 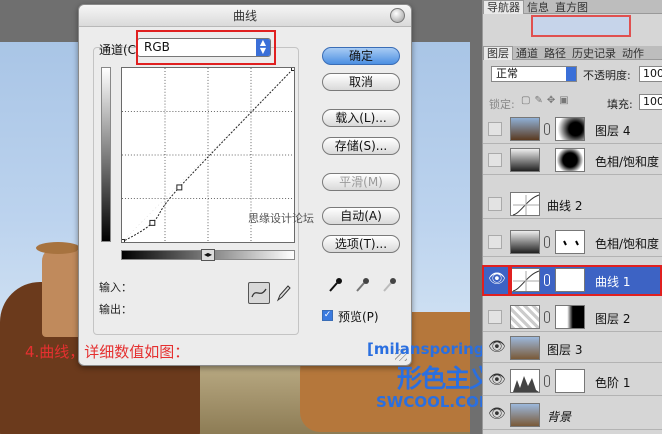 I want to click on watermark-text: 思缘设计论坛, so click(x=281, y=218).